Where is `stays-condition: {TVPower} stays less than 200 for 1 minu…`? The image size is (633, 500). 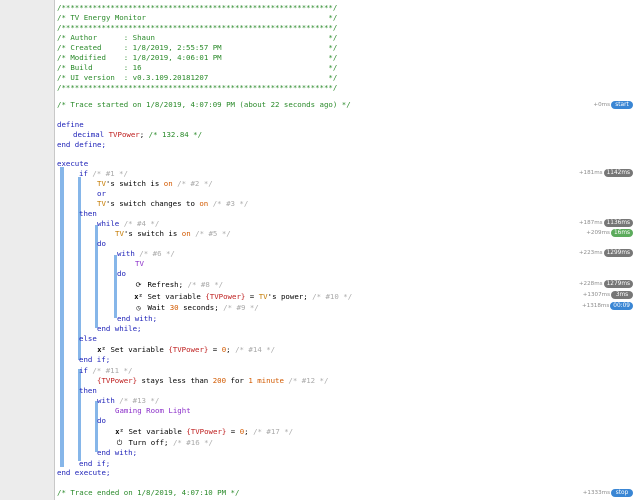 stays-condition: {TVPower} stays less than 200 for 1 minu… is located at coordinates (213, 380).